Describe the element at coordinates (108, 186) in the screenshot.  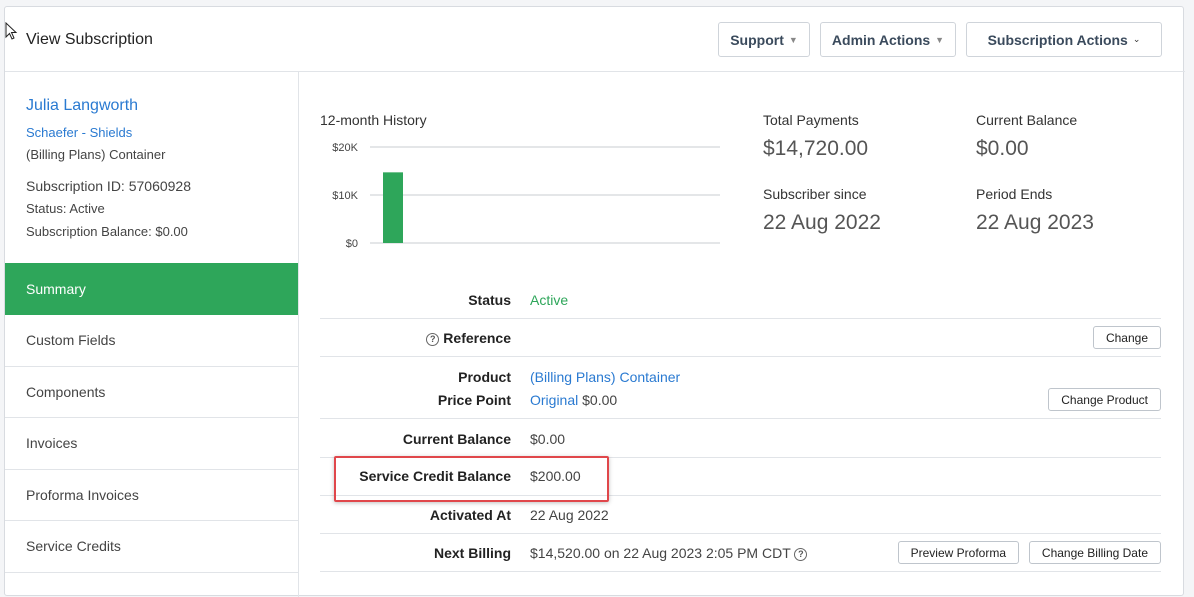
I see `subscription-id: Subscription ID: 57060928` at that location.